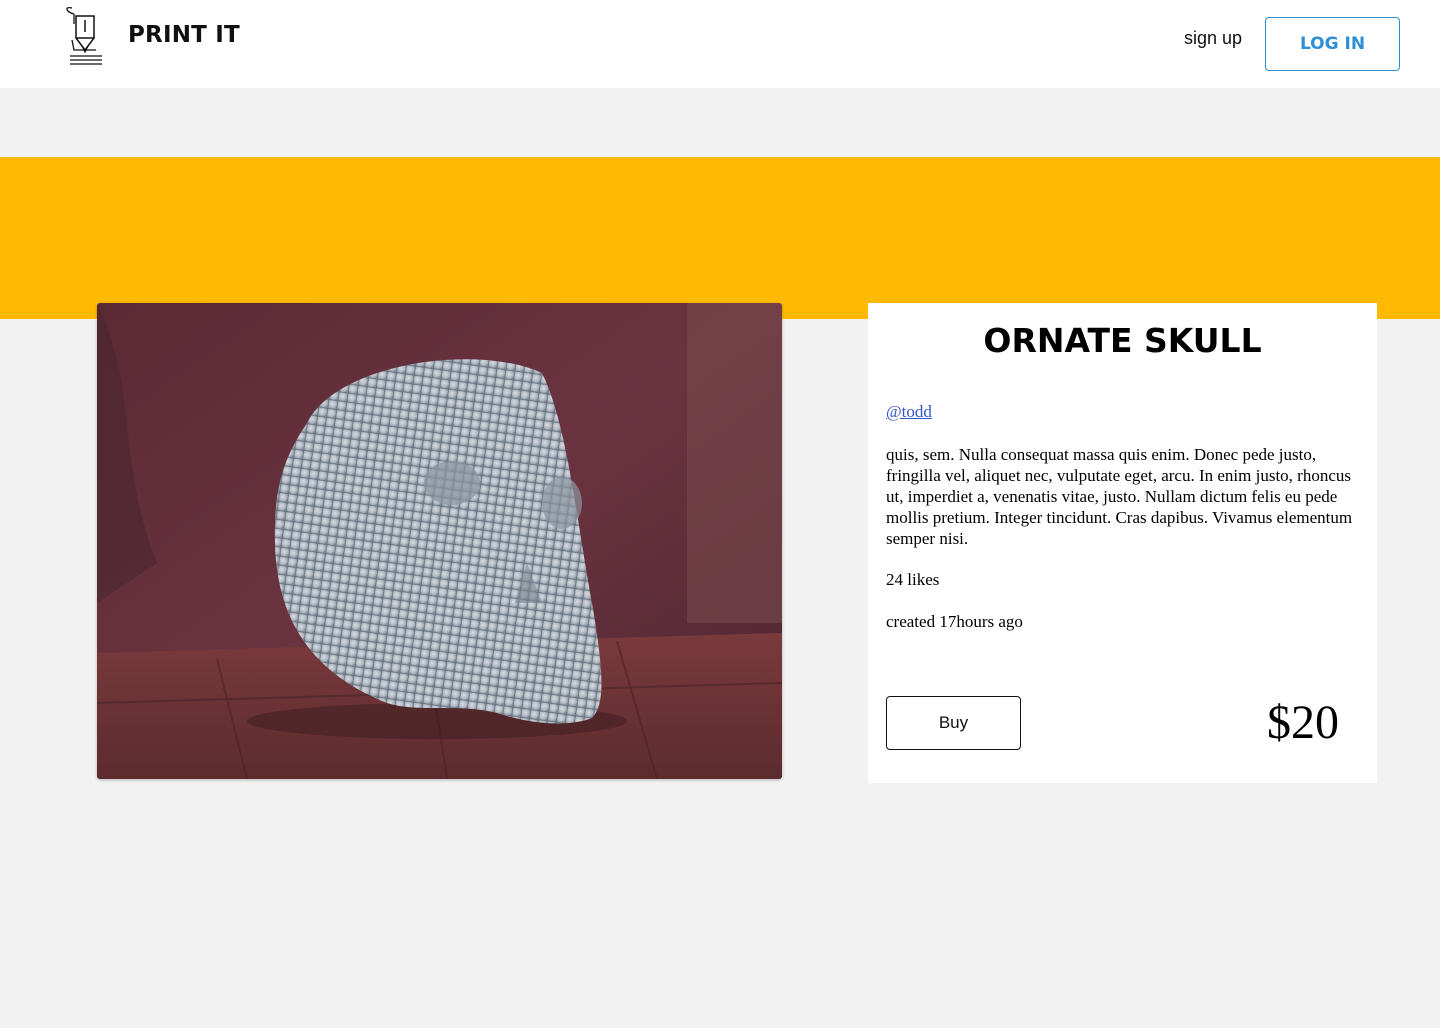  Describe the element at coordinates (720, 44) in the screenshot. I see `top-nav: PRINT IT sign up LOG IN` at that location.